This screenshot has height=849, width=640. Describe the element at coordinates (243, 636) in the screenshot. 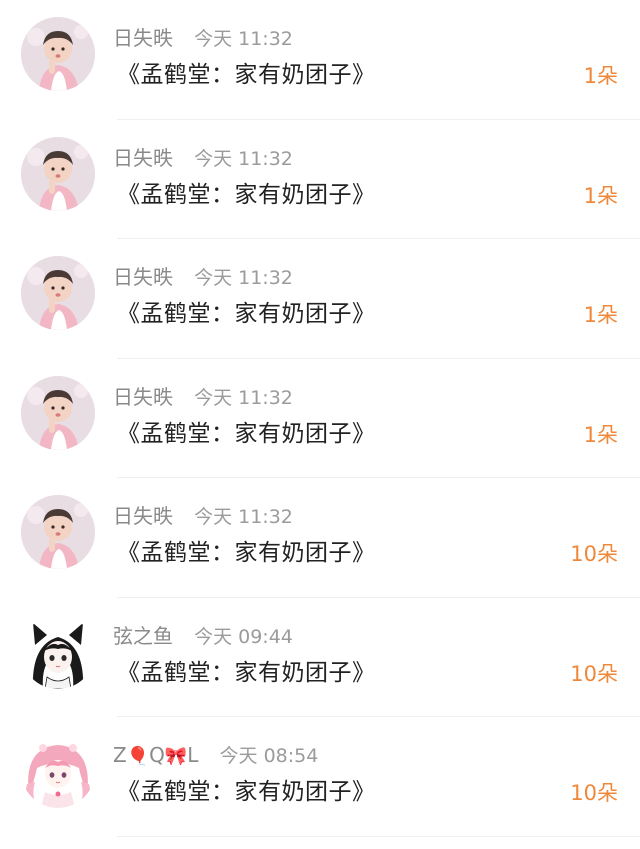

I see `timestamp: 今天 09:44` at that location.